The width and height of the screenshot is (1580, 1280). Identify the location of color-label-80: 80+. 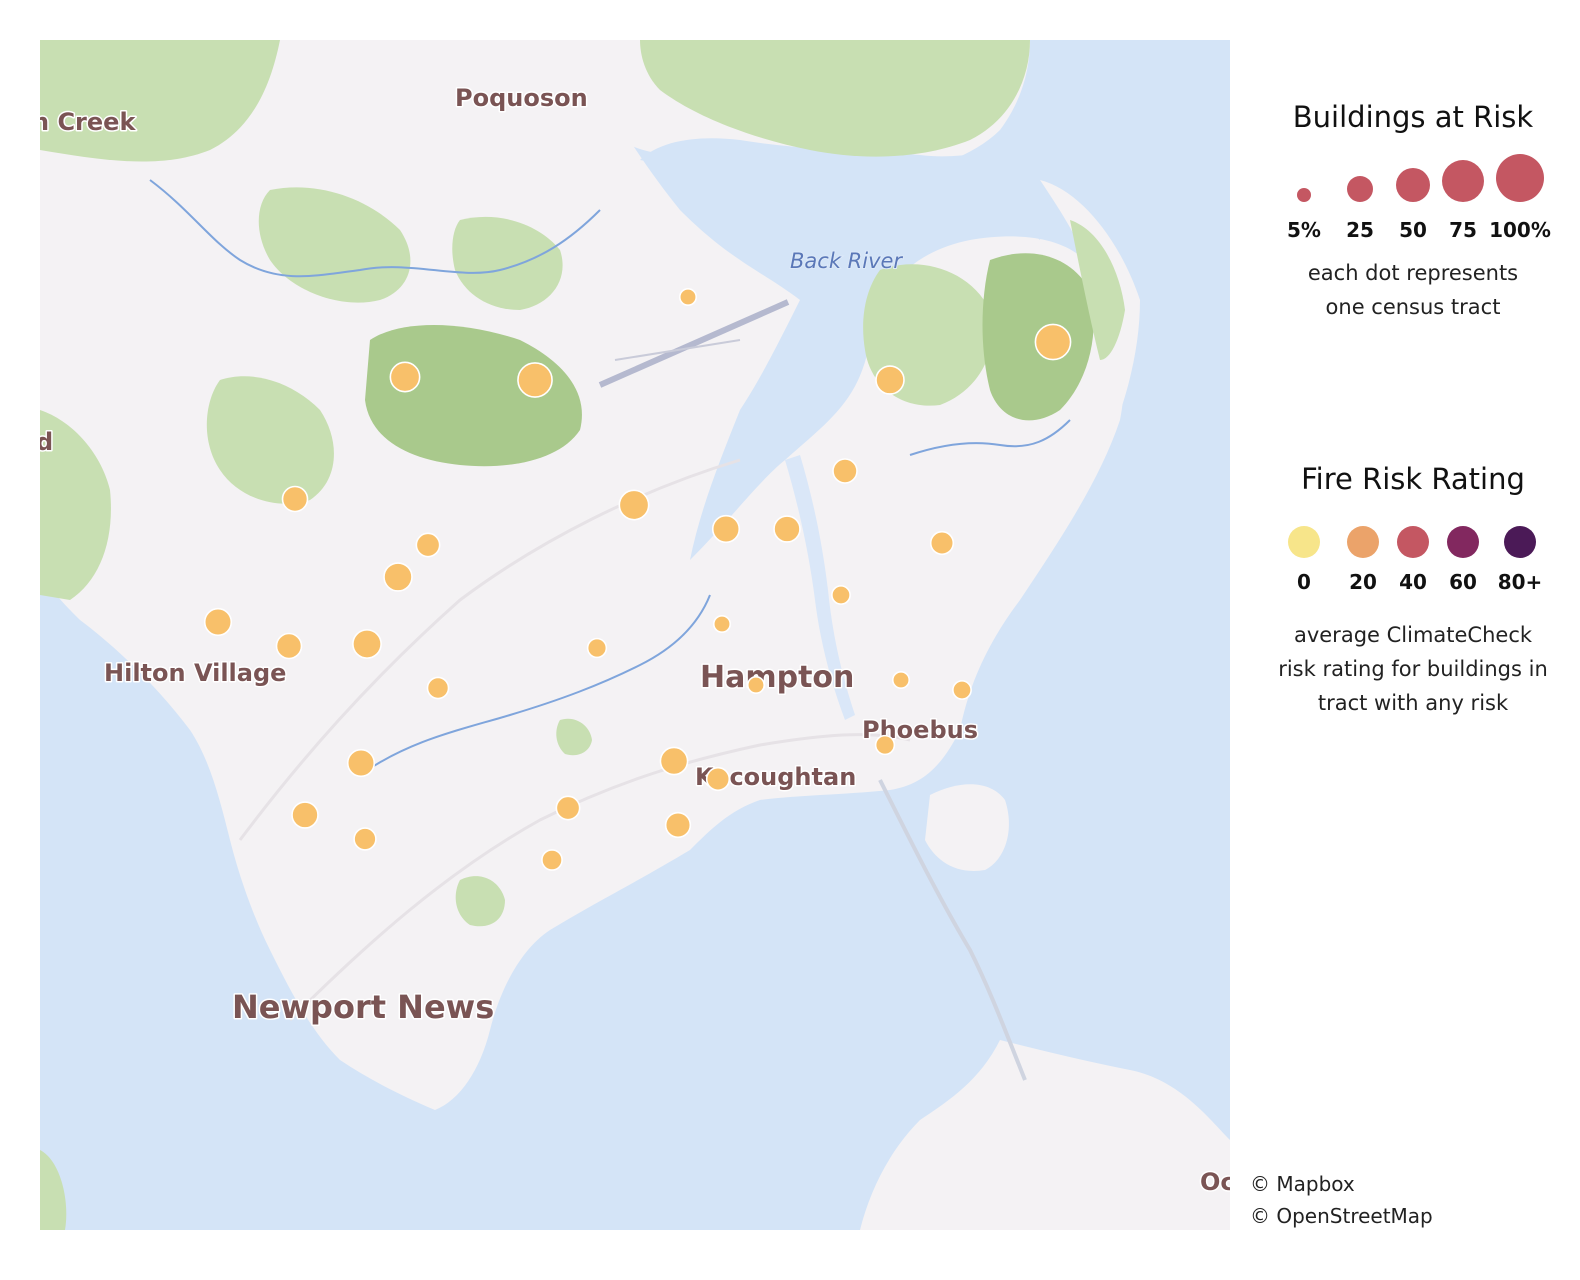
(1520, 582).